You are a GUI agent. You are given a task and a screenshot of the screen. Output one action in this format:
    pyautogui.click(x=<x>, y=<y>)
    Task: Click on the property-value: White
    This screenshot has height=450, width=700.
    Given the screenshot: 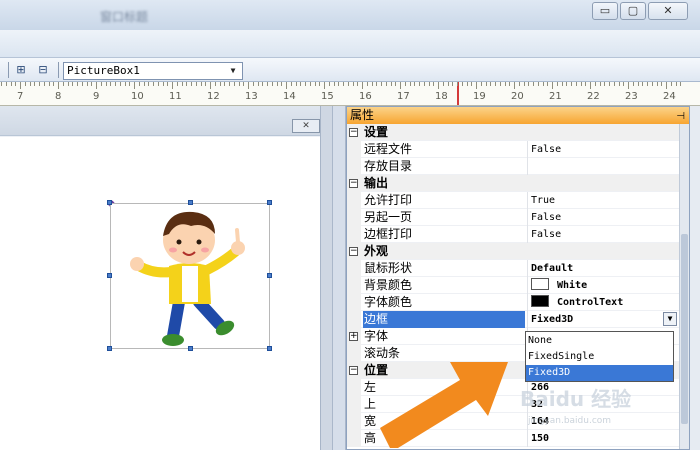 What is the action you would take?
    pyautogui.click(x=603, y=285)
    